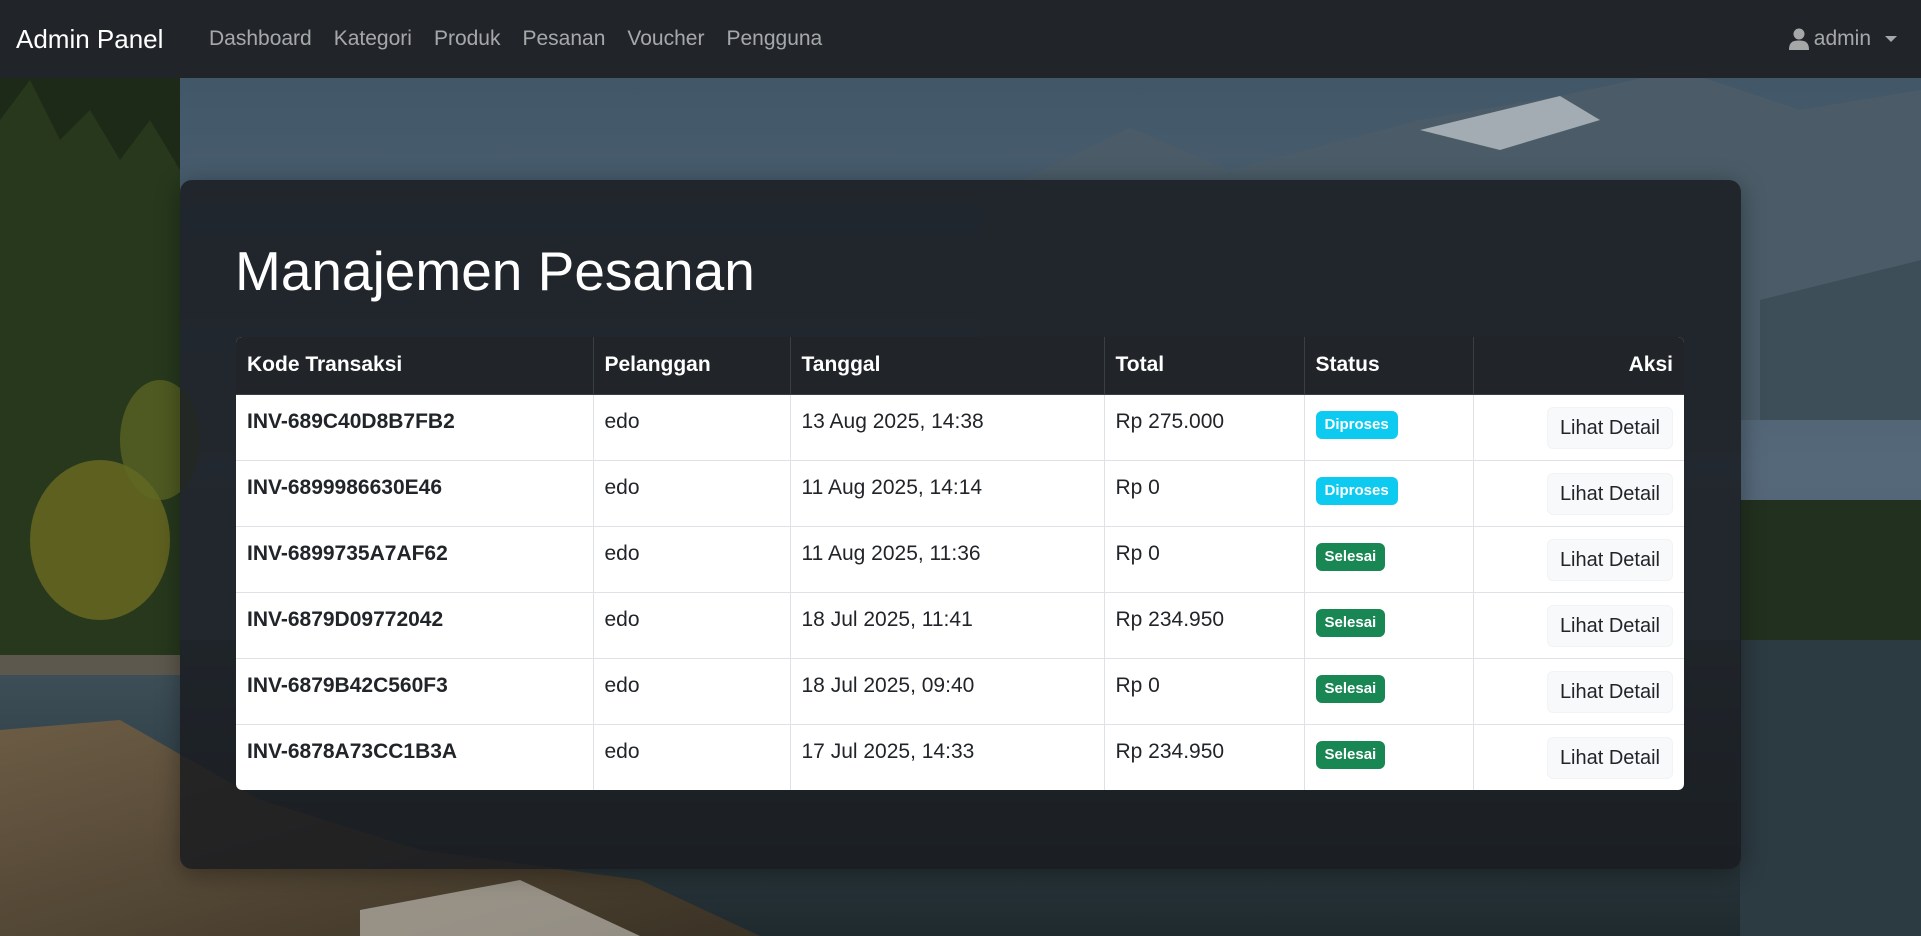 The image size is (1921, 936). Describe the element at coordinates (1891, 39) in the screenshot. I see `chevron-down-icon` at that location.